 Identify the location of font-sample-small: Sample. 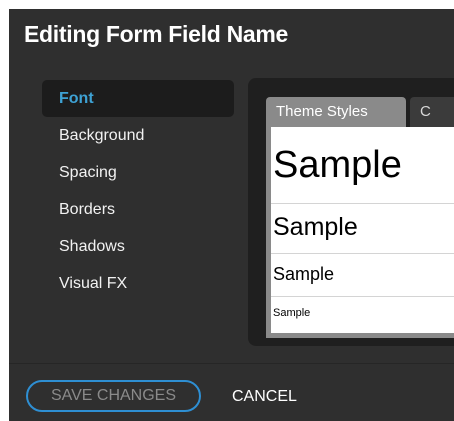
(362, 275).